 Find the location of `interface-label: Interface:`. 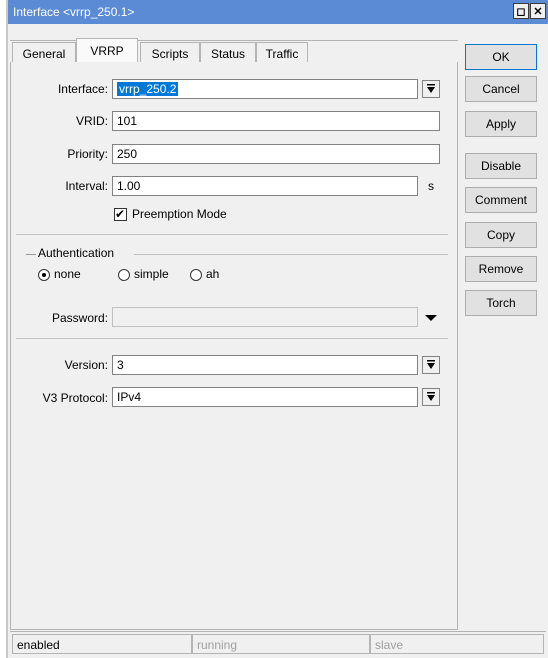

interface-label: Interface: is located at coordinates (82, 89).